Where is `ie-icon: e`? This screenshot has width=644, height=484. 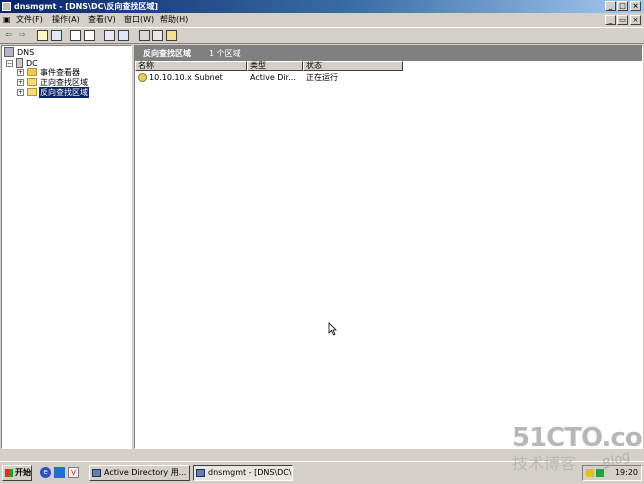
ie-icon: e is located at coordinates (45, 472).